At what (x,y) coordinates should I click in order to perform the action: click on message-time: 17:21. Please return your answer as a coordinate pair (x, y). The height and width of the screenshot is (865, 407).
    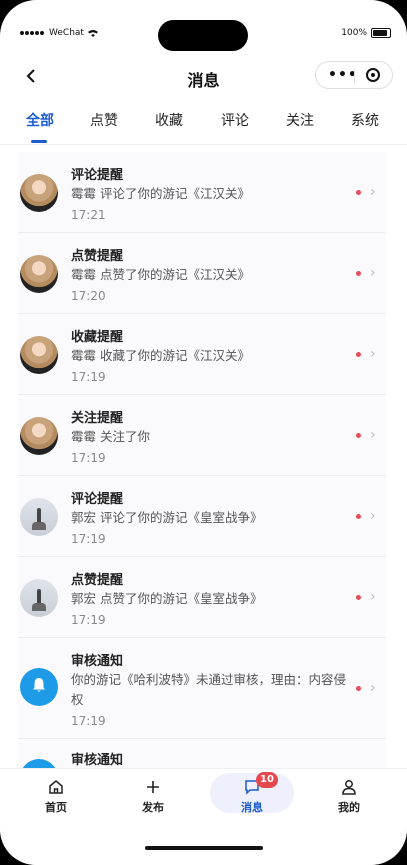
    Looking at the image, I should click on (88, 215).